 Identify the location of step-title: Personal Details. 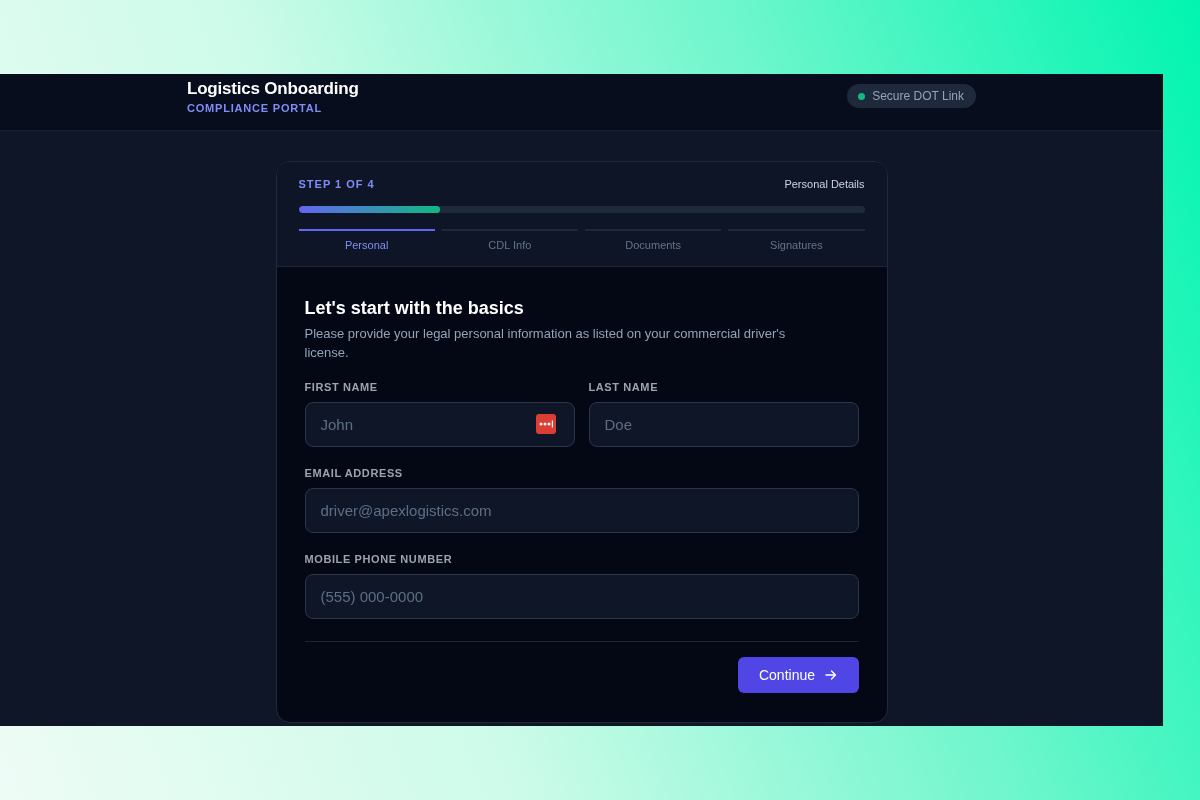
(824, 184).